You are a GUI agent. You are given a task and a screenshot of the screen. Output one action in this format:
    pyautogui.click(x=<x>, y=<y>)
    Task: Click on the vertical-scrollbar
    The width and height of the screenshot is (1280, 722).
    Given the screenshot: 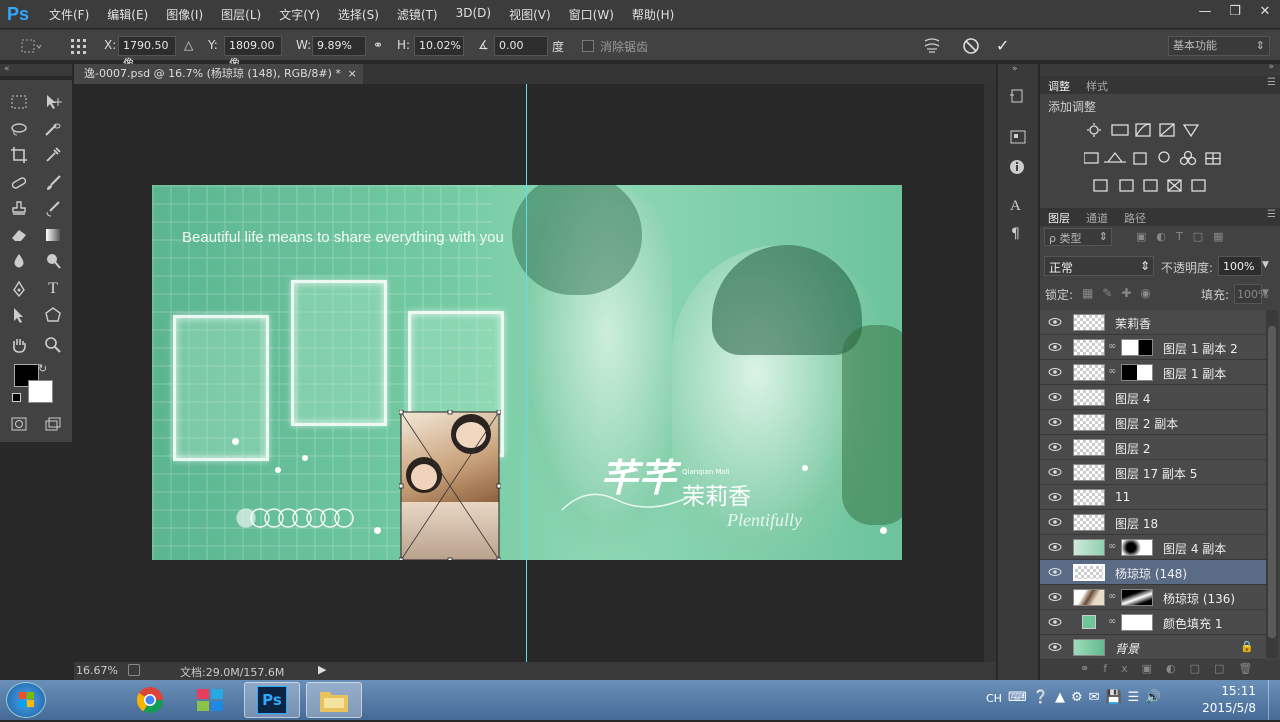 What is the action you would take?
    pyautogui.click(x=990, y=373)
    